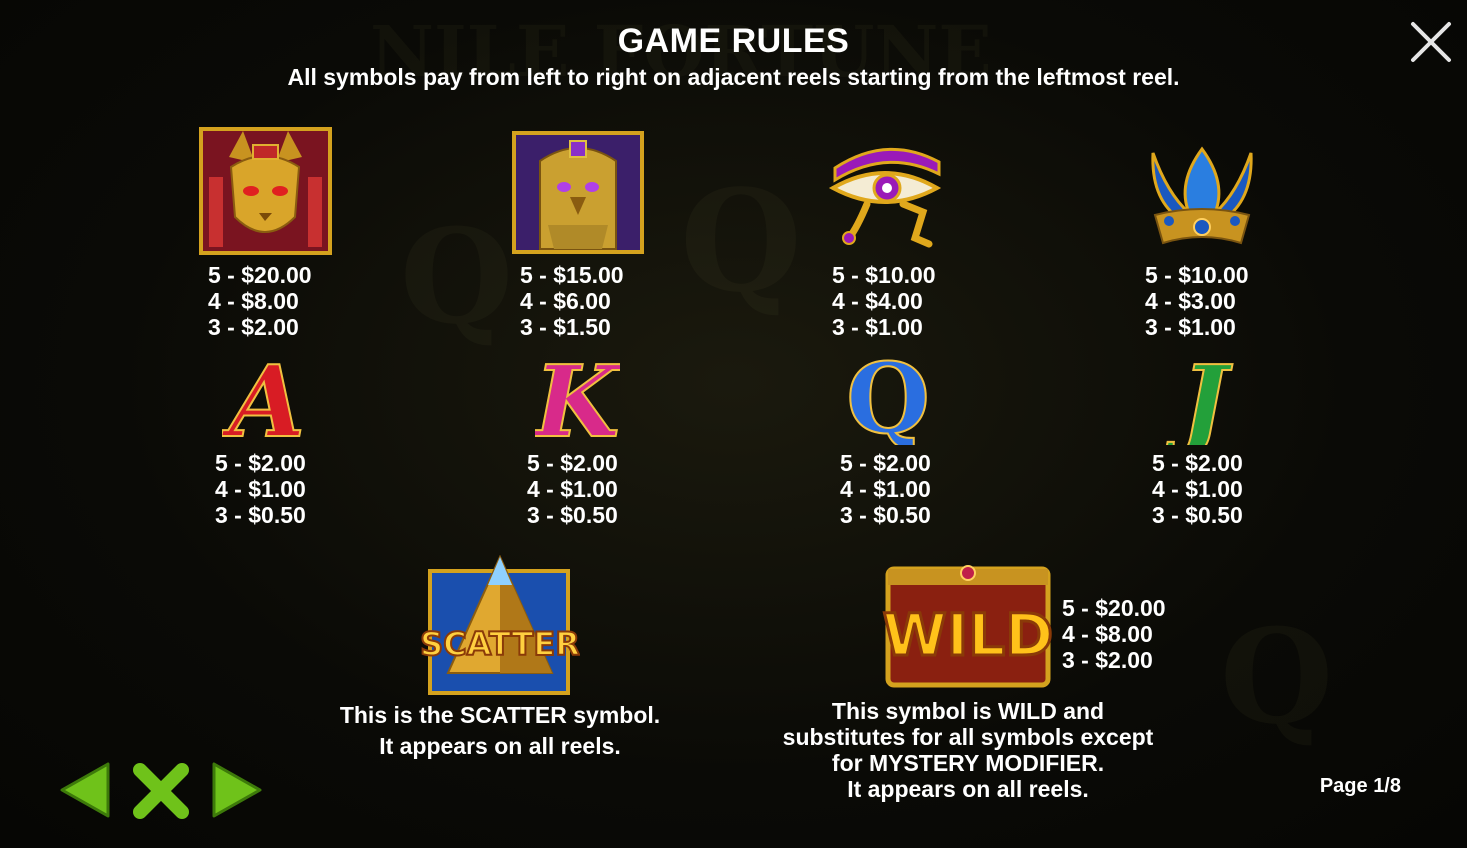  I want to click on letter-j-symbol-icon: J, so click(1199, 397).